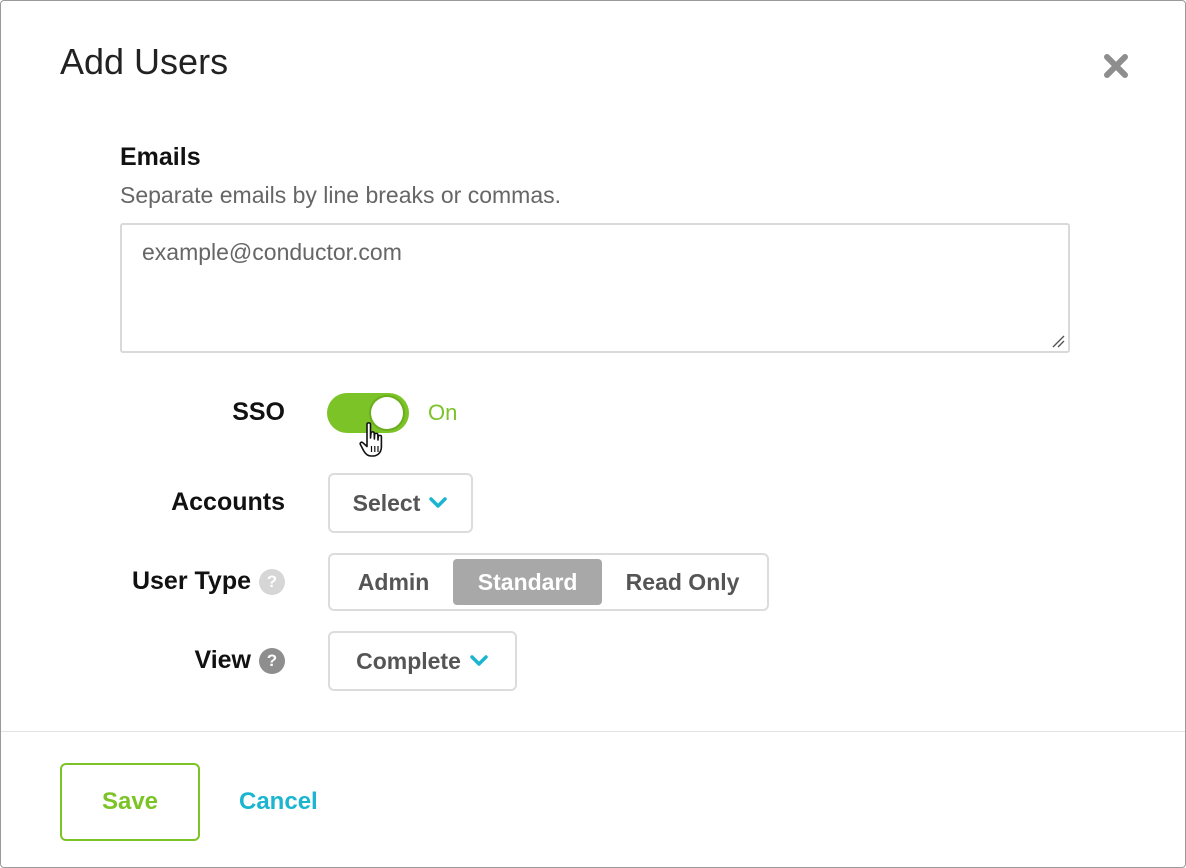 The width and height of the screenshot is (1186, 868). I want to click on accounts-label-text: Accounts, so click(228, 502).